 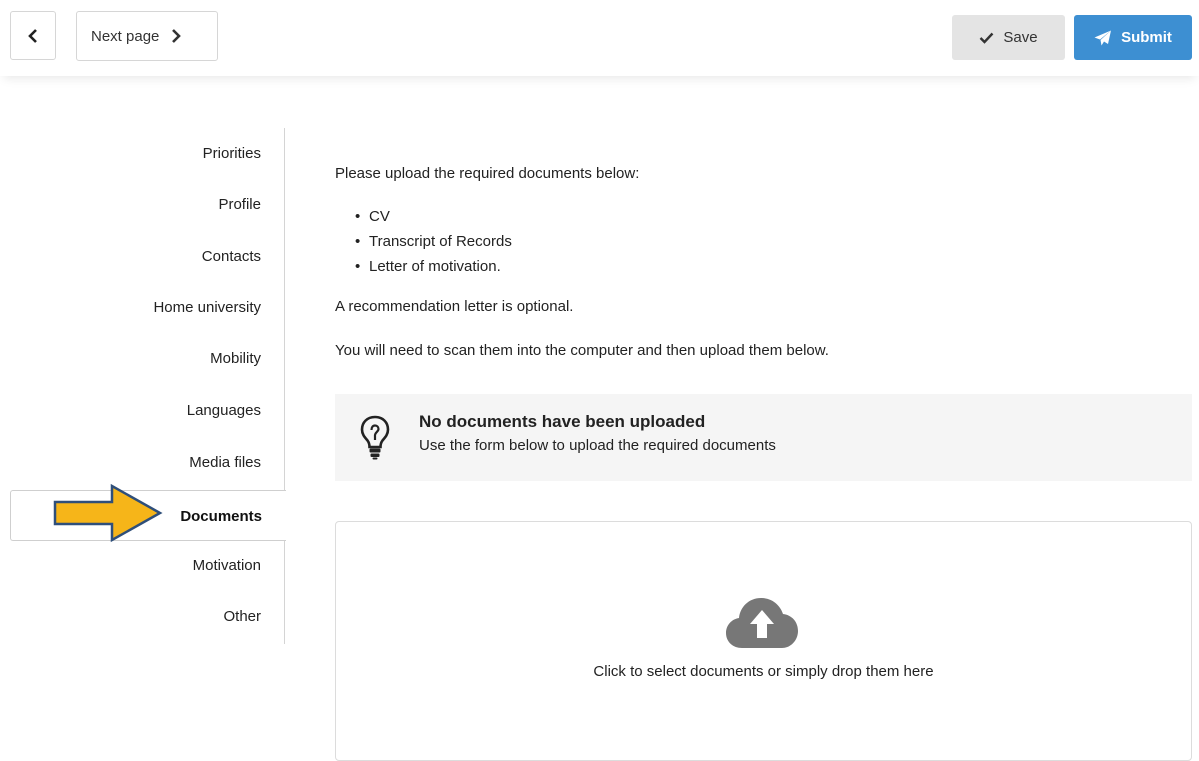 I want to click on sidebar-item-profile: Profile, so click(x=239, y=204).